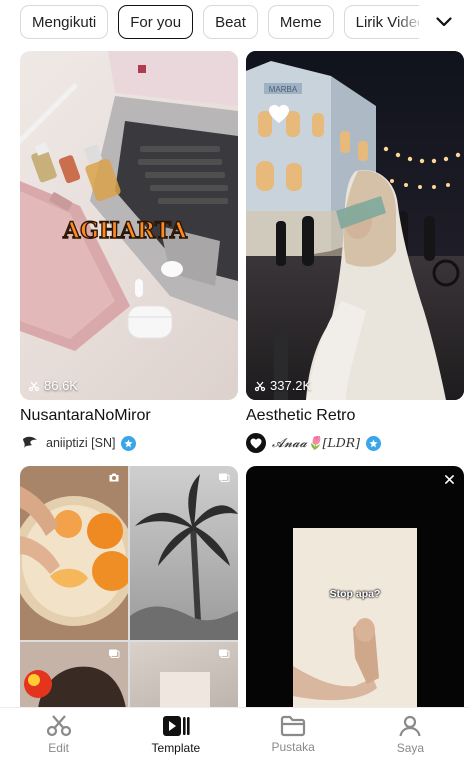 The width and height of the screenshot is (469, 761). I want to click on chip-label: Beat, so click(230, 22).